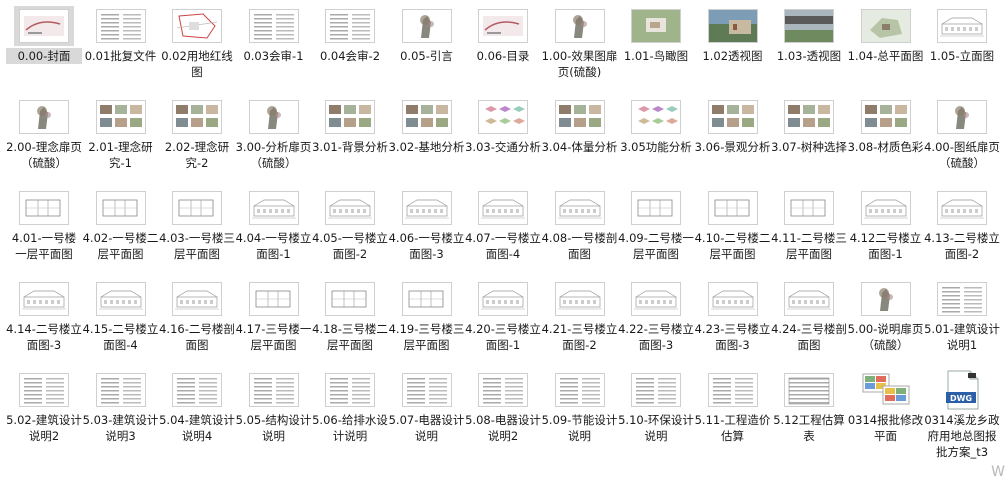 The image size is (1005, 484). Describe the element at coordinates (962, 56) in the screenshot. I see `file-name-label: 1.05-立面图` at that location.